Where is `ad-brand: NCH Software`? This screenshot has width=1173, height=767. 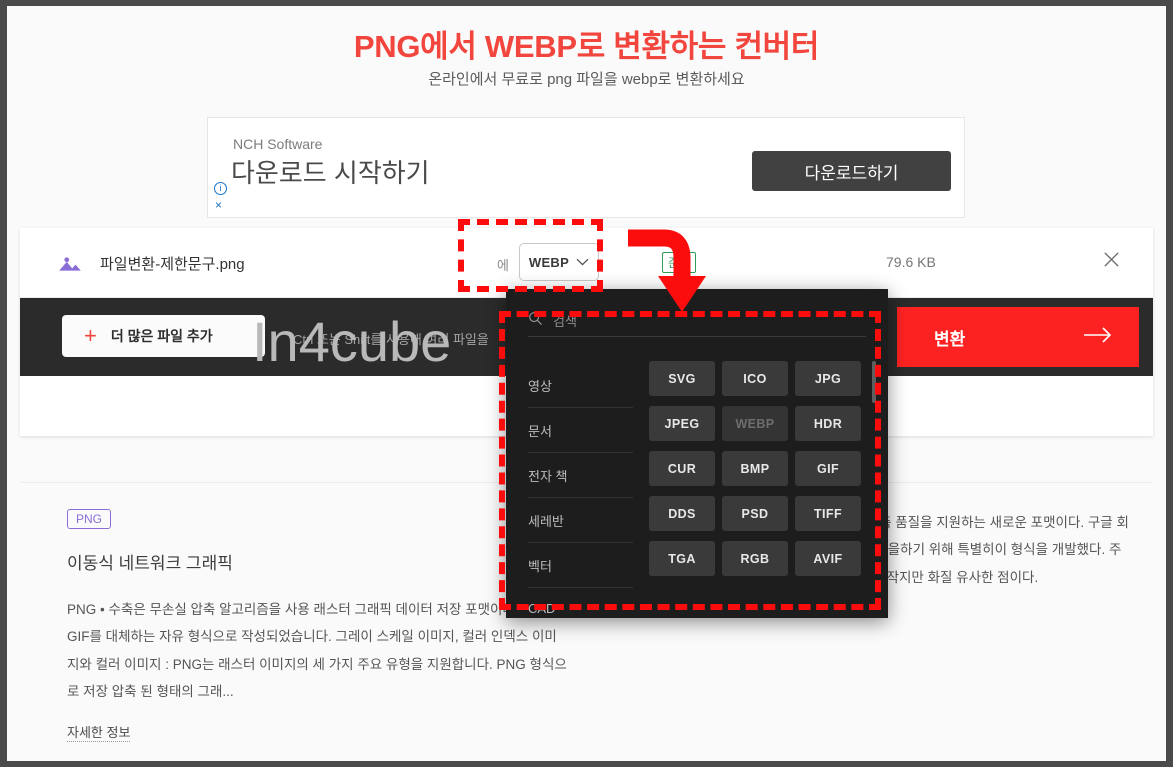 ad-brand: NCH Software is located at coordinates (278, 144).